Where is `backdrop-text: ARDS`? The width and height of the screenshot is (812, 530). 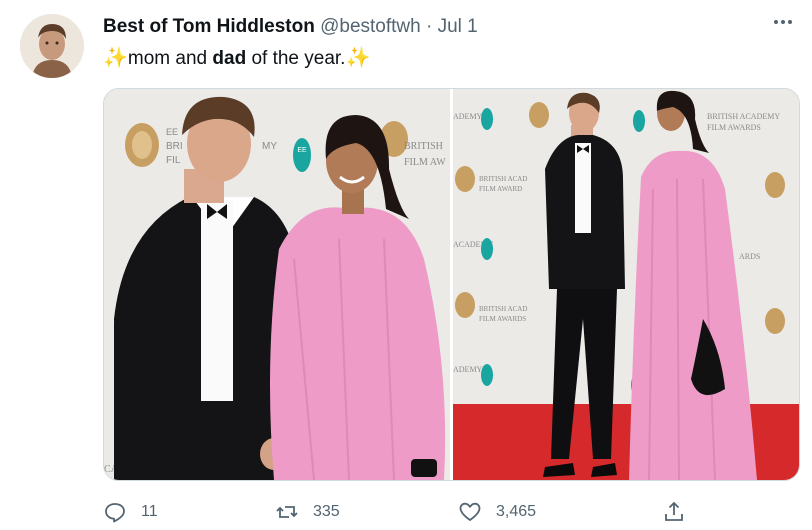 backdrop-text: ARDS is located at coordinates (749, 256).